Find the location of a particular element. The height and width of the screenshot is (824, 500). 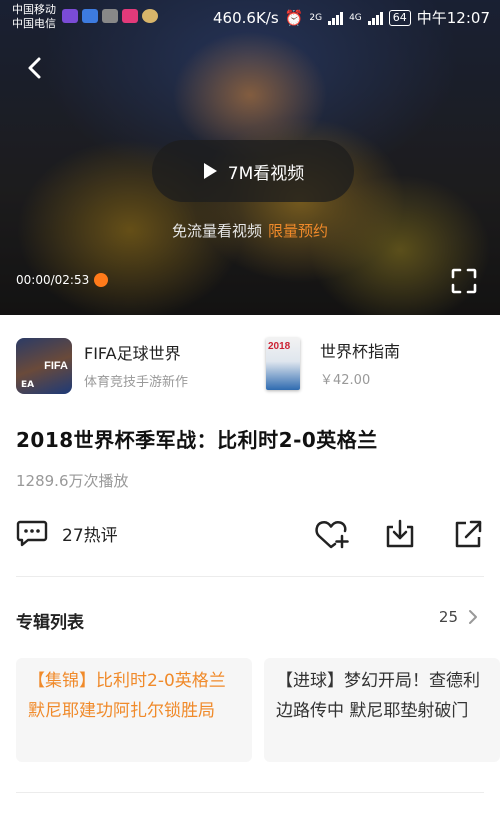

fullscreen-button is located at coordinates (464, 281).